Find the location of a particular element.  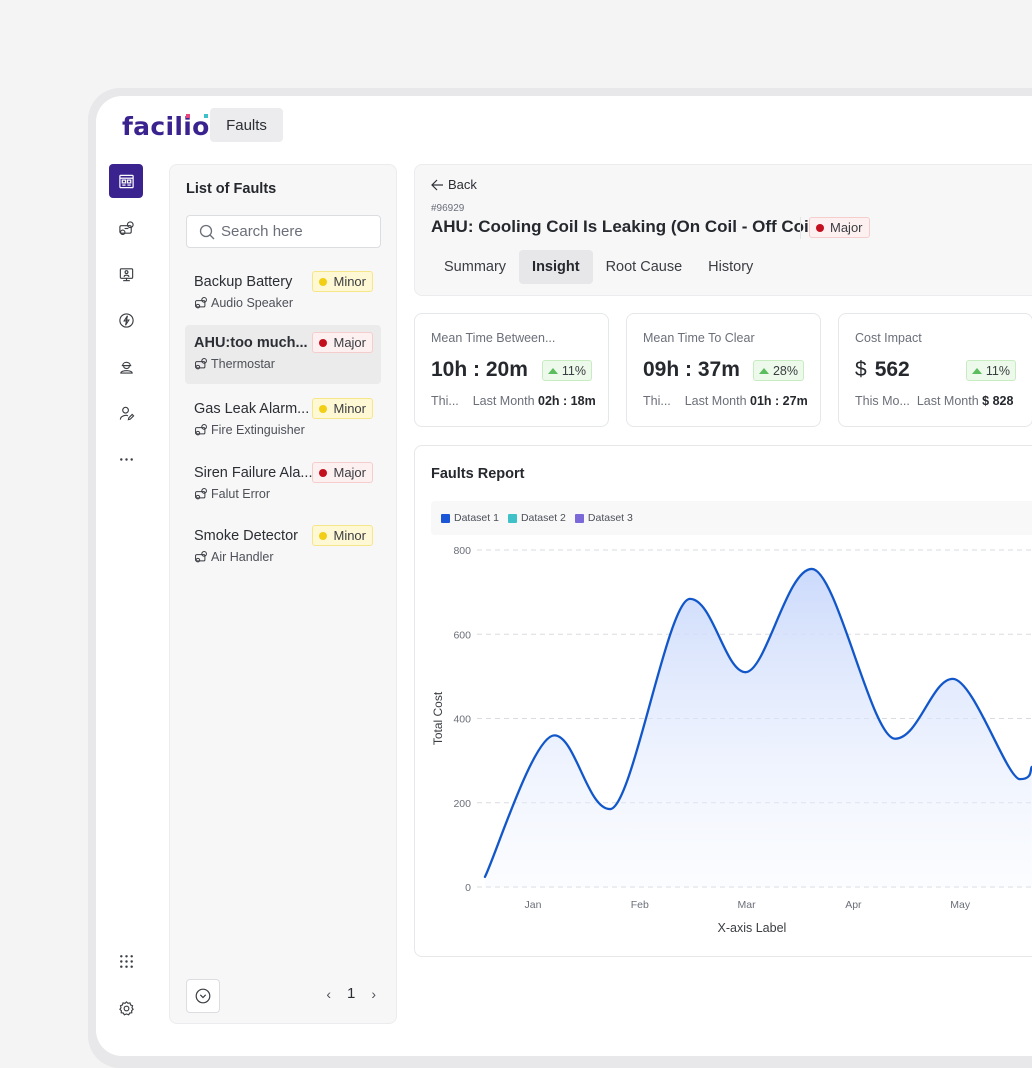

metric-value: $562 is located at coordinates (882, 370).